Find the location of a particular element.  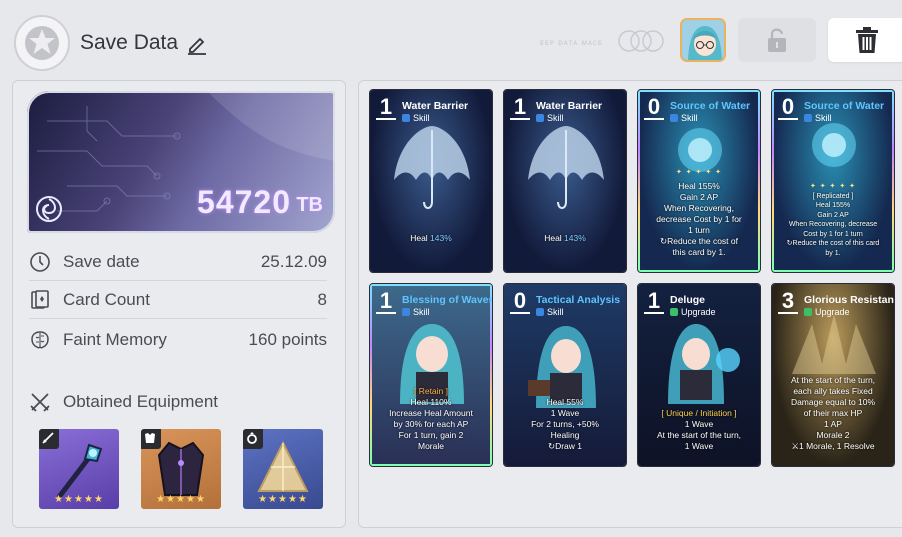

equipment-slot-accessory: ★★★★★ is located at coordinates (283, 469).